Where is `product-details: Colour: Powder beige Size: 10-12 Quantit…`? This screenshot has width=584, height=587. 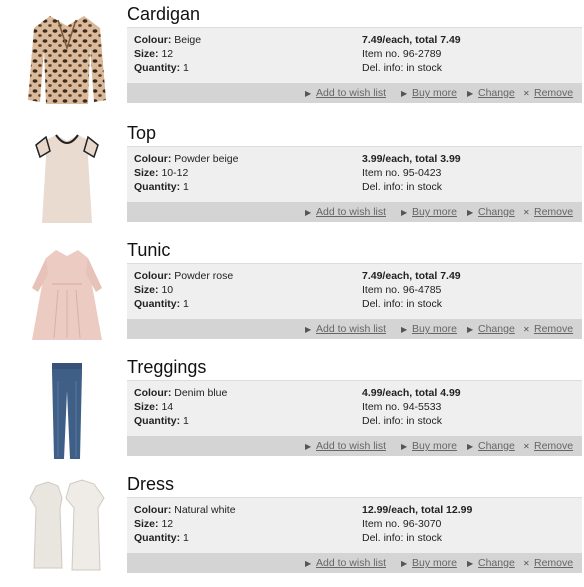
product-details: Colour: Powder beige Size: 10-12 Quantit… is located at coordinates (354, 174).